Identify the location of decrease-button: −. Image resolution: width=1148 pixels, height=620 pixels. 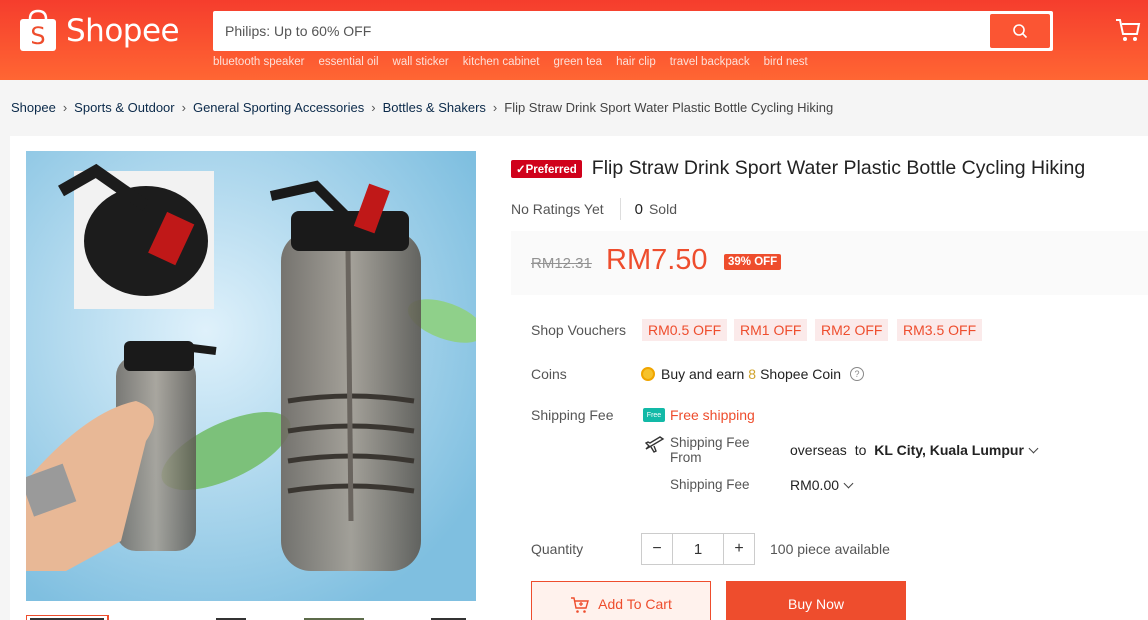
(657, 549).